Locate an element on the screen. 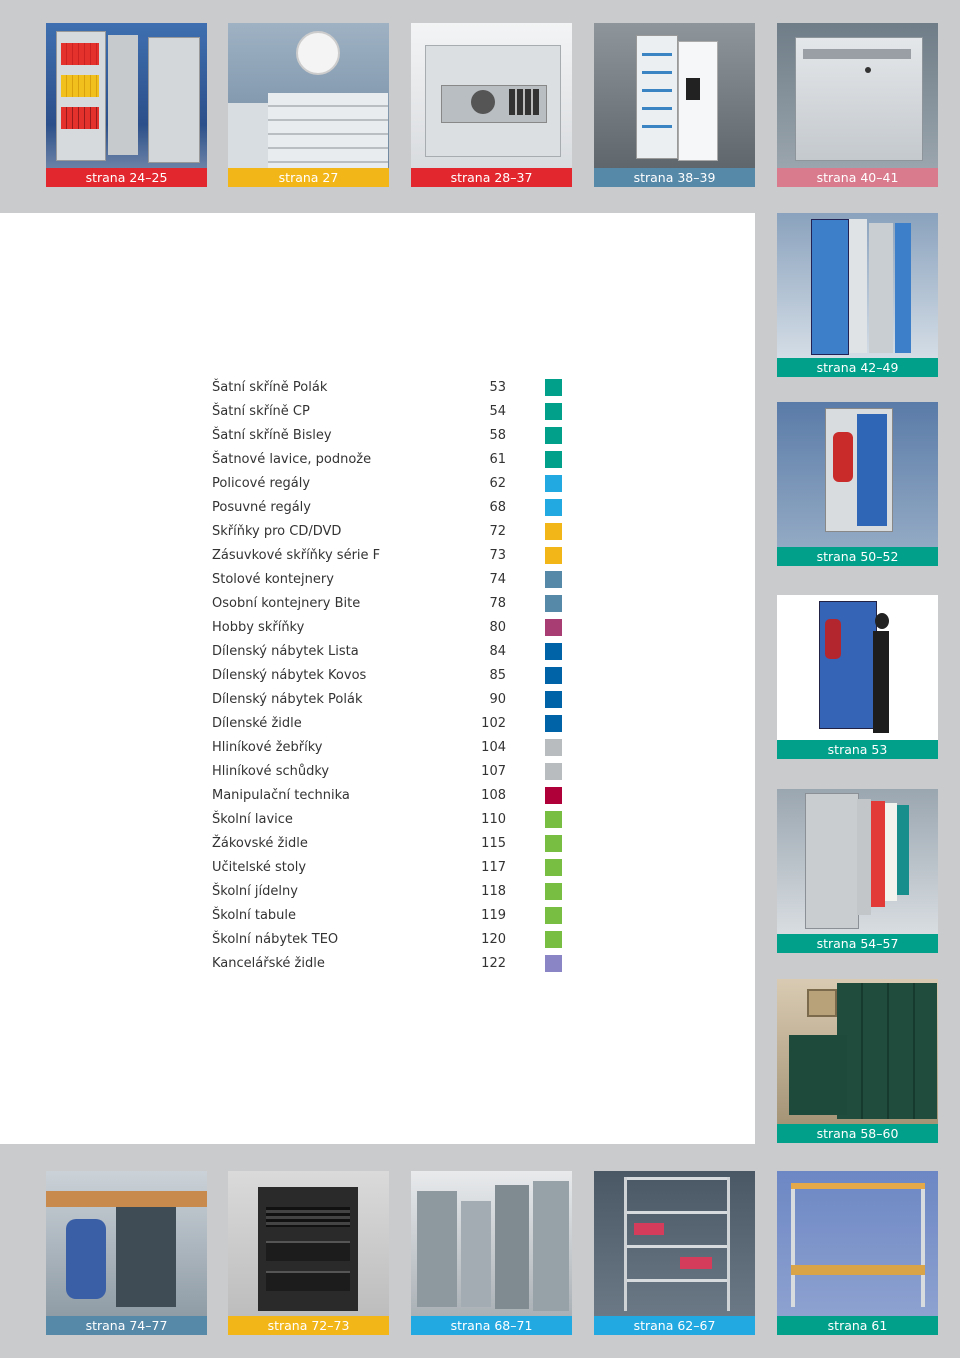  toc-page-number: 80 is located at coordinates (497, 627).